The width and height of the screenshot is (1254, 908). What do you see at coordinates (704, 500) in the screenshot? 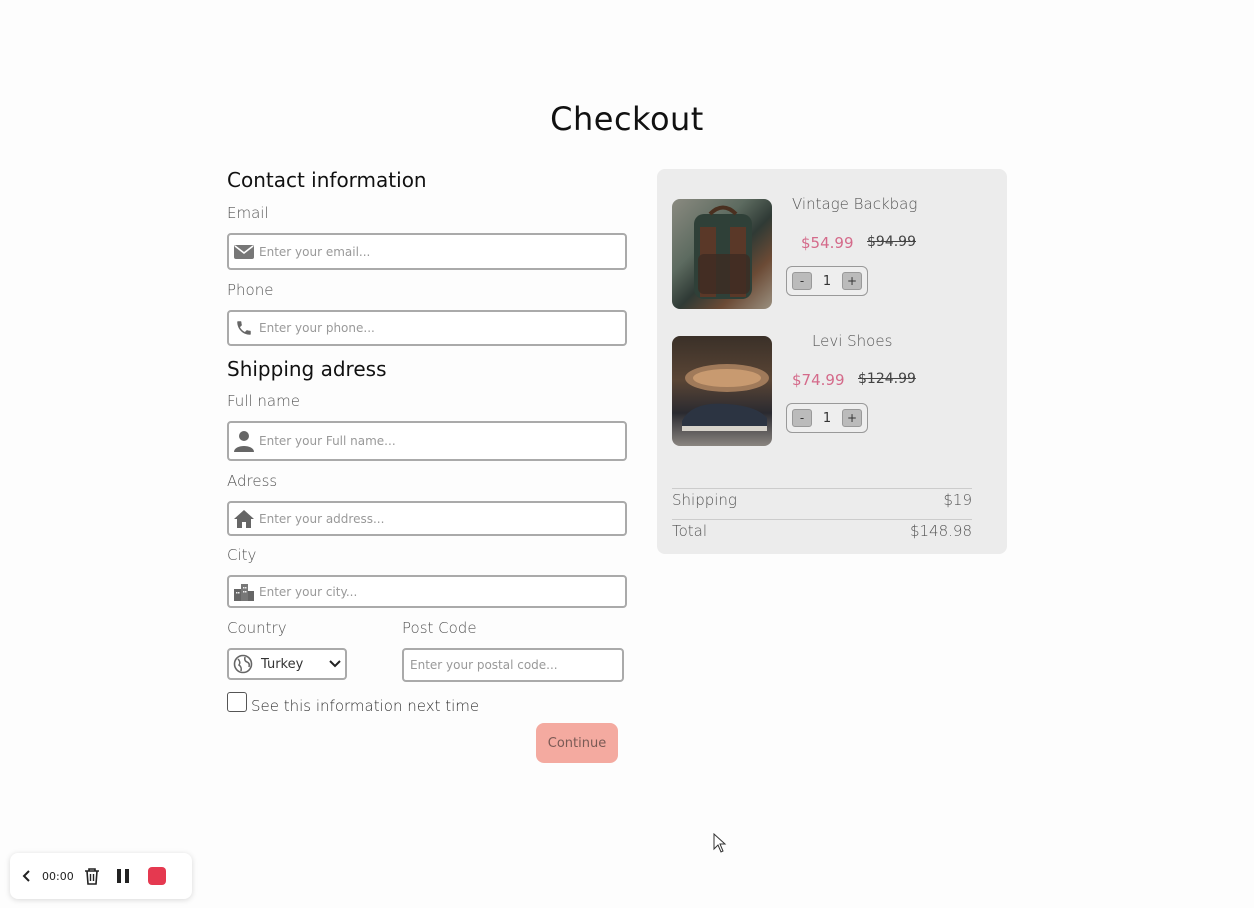
I see `shipping-label: Shipping` at bounding box center [704, 500].